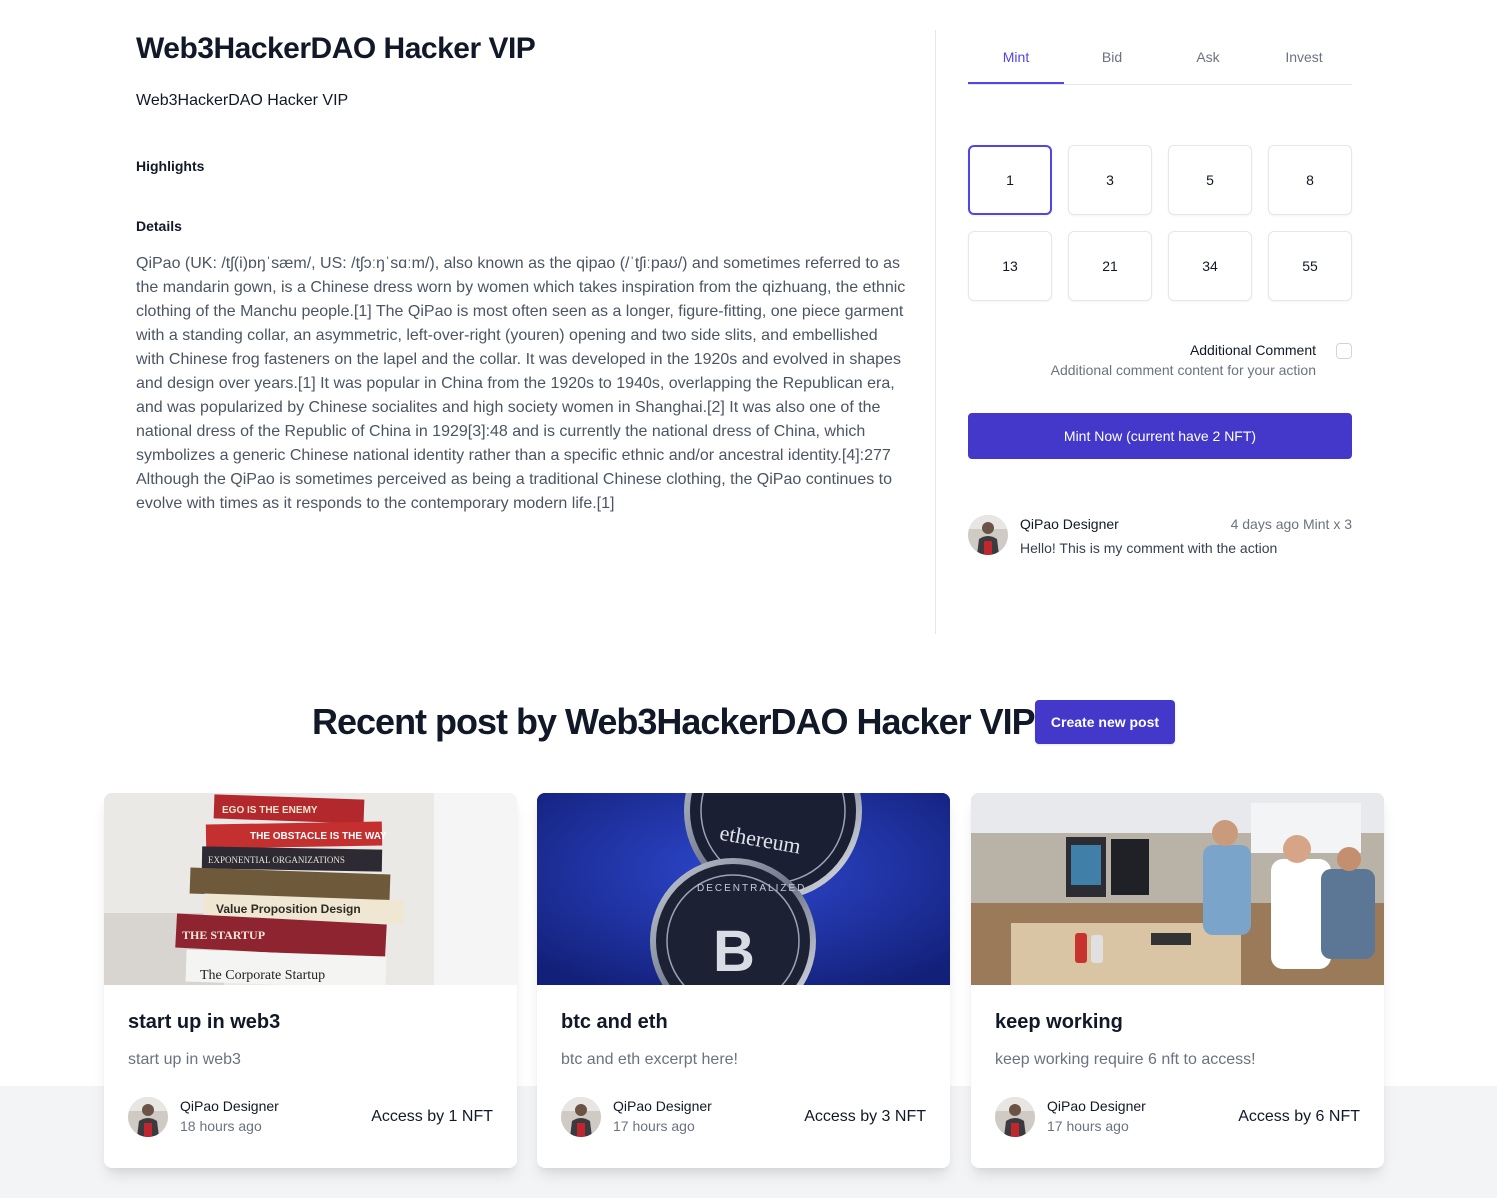 Image resolution: width=1497 pixels, height=1198 pixels. What do you see at coordinates (1069, 524) in the screenshot?
I see `activity-author: QiPao Designer` at bounding box center [1069, 524].